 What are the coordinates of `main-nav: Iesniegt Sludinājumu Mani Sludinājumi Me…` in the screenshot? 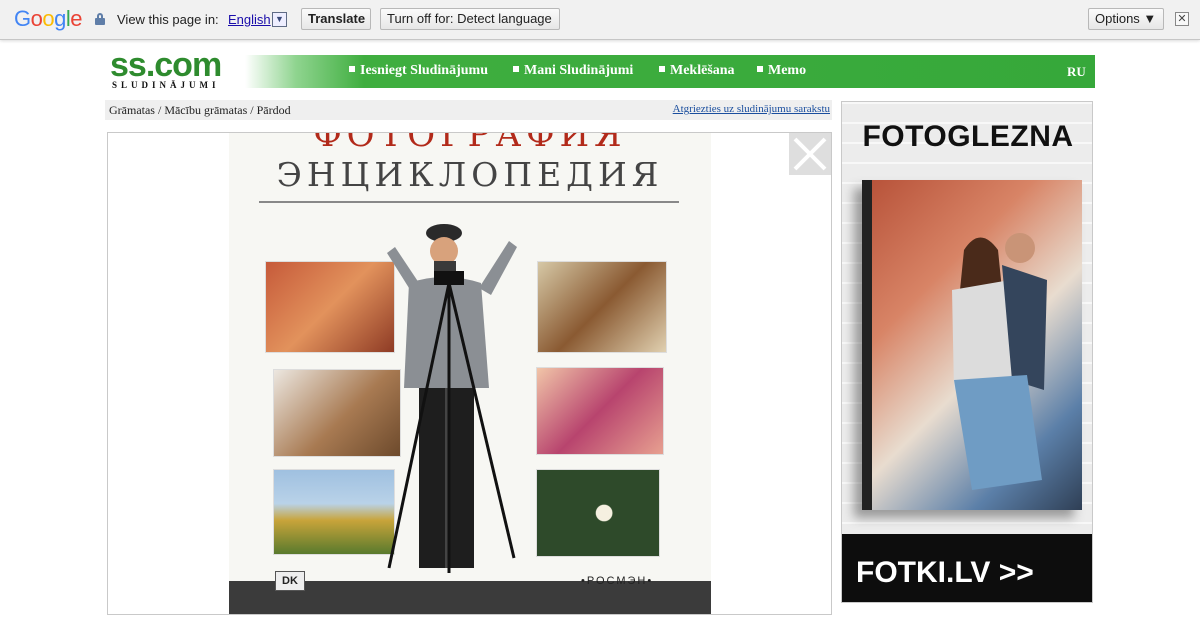 It's located at (670, 71).